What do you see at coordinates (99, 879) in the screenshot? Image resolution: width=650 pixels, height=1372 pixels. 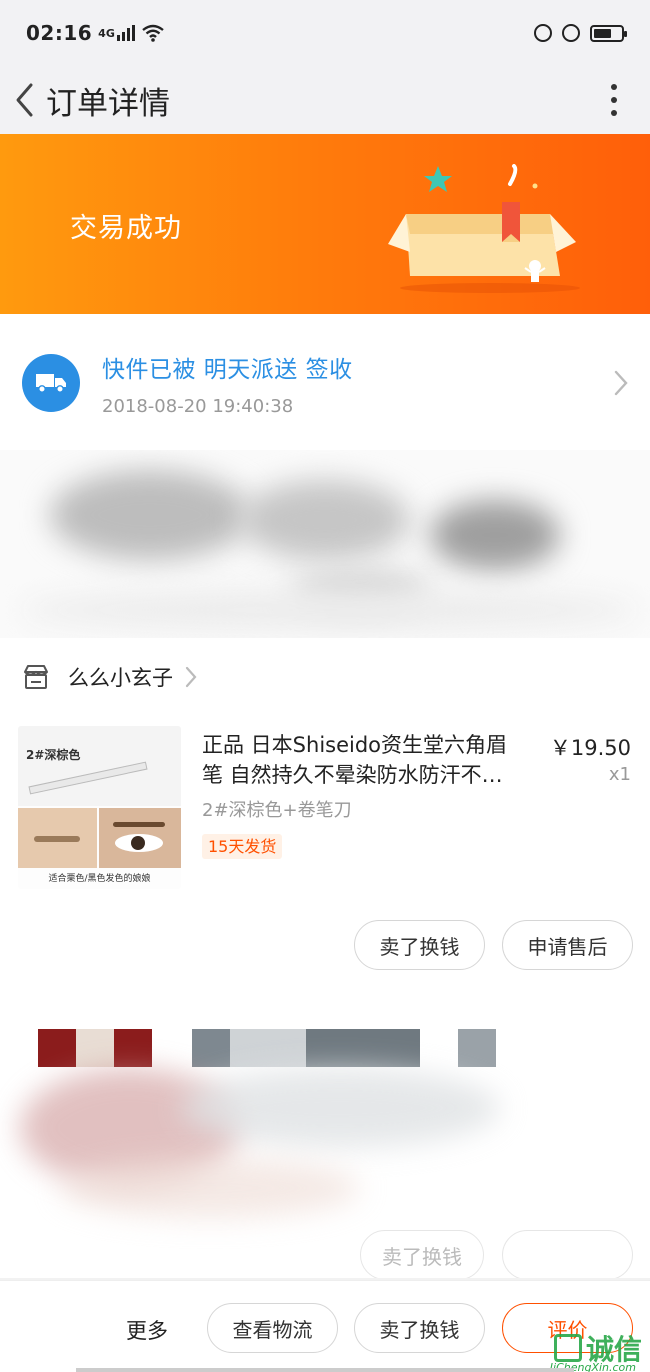 I see `product-image-caption: 适合栗色/黑色发色的娘娘` at bounding box center [99, 879].